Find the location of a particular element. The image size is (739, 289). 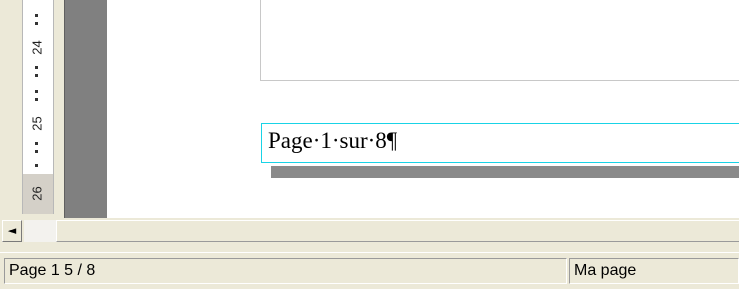

scroll-left-button: ◄ is located at coordinates (12, 231).